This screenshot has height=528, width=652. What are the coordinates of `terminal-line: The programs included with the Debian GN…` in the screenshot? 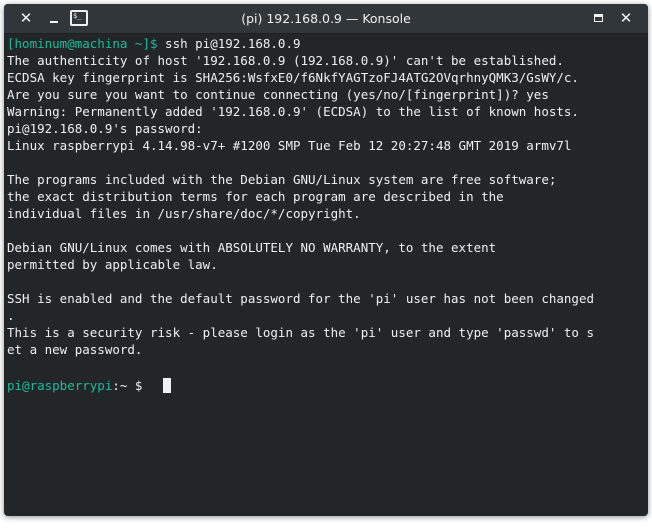 It's located at (282, 179).